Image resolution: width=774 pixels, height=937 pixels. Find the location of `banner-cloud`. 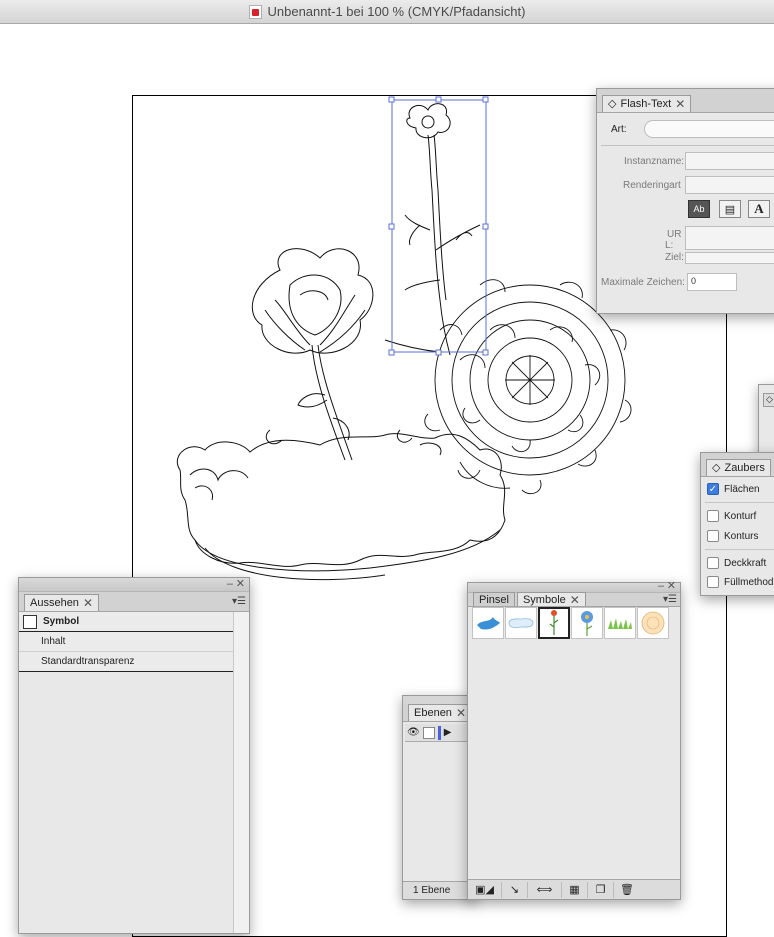

banner-cloud is located at coordinates (341, 505).